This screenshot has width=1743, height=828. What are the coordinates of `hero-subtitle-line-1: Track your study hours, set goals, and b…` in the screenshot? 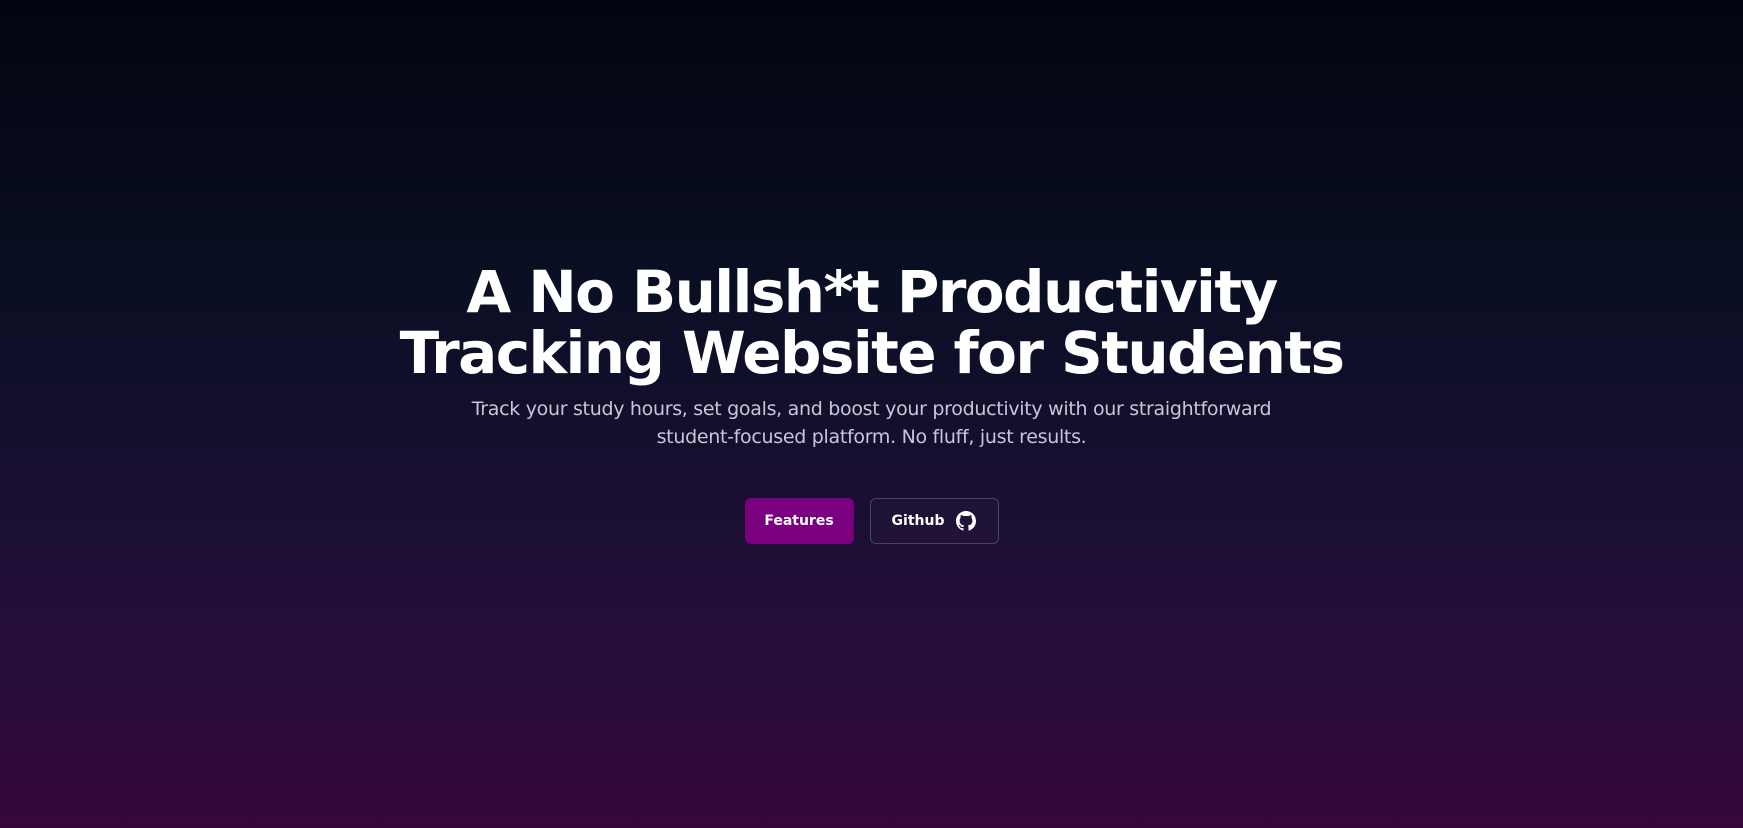 It's located at (871, 409).